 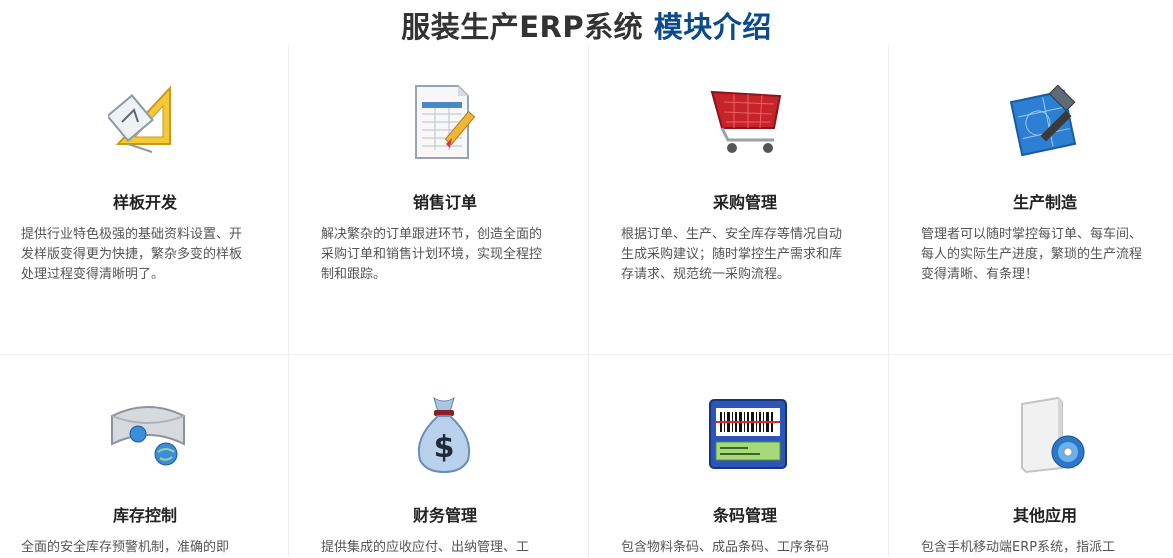 What do you see at coordinates (425, 547) in the screenshot?
I see `module-description: 提供集成的应收应付、出纳管理、工` at bounding box center [425, 547].